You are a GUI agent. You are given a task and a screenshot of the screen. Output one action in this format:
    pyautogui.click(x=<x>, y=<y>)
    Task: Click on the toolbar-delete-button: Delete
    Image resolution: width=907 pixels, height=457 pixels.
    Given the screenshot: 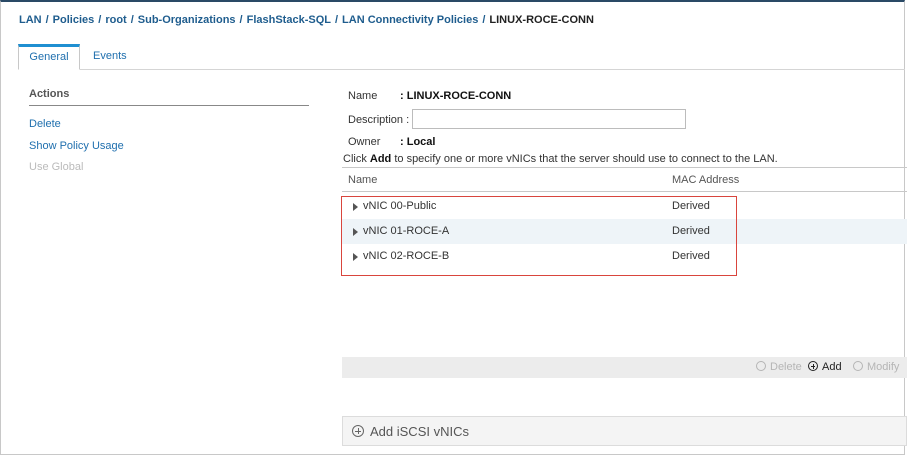 What is the action you would take?
    pyautogui.click(x=779, y=367)
    